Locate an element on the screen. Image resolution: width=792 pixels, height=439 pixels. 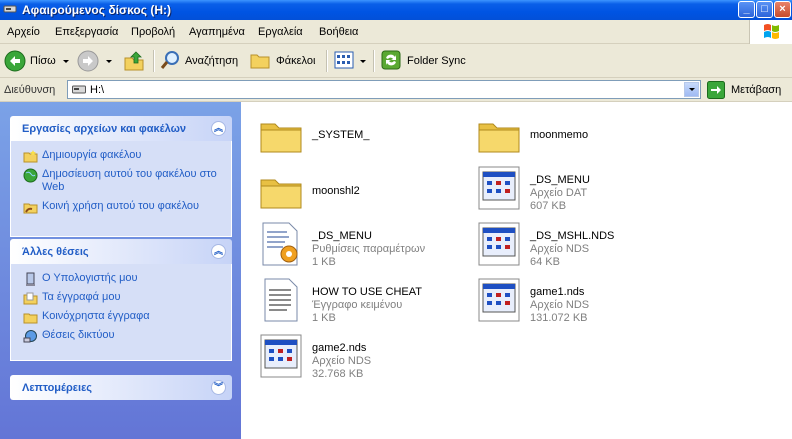
menu-file: Αρχείο is located at coordinates (23, 32).